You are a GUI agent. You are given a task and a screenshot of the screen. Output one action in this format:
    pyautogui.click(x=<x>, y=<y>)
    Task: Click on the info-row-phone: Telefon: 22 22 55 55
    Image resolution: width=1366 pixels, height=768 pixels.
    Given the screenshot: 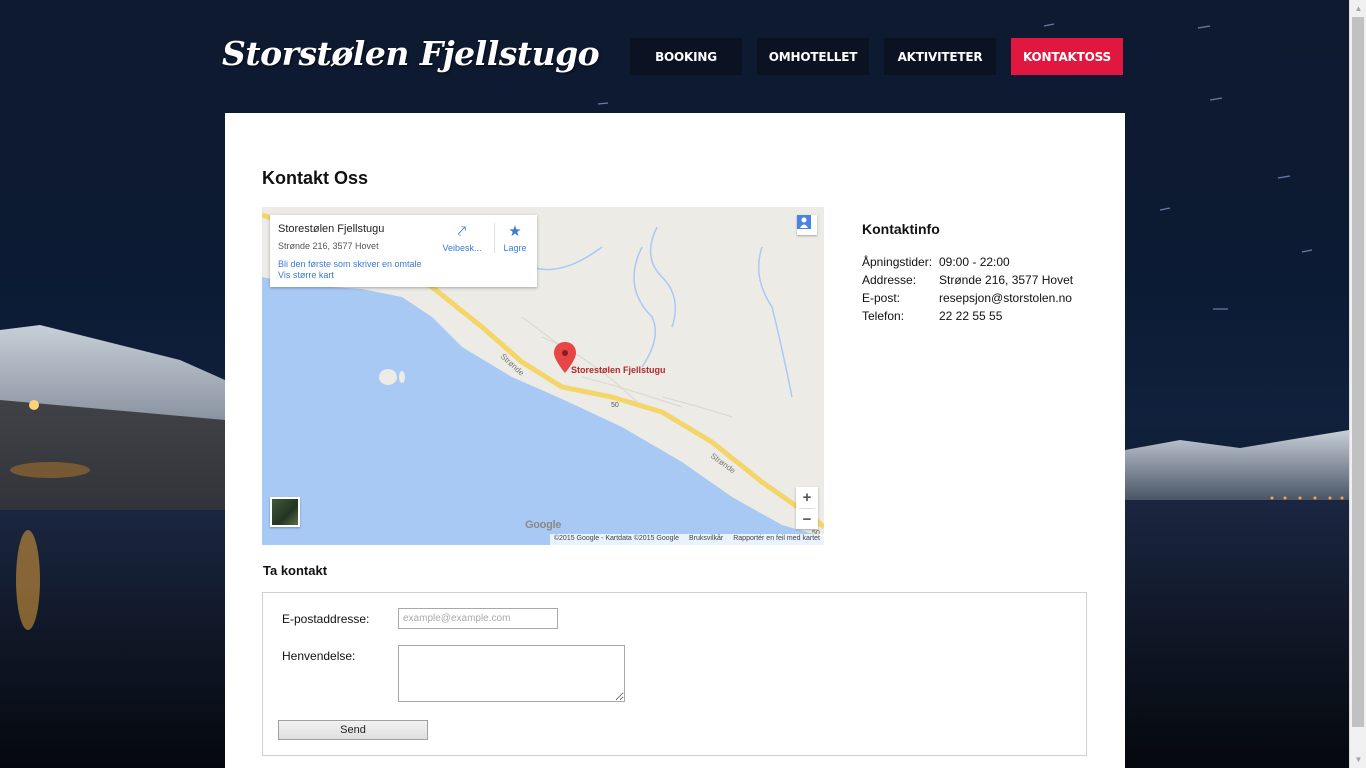 What is the action you would take?
    pyautogui.click(x=982, y=316)
    